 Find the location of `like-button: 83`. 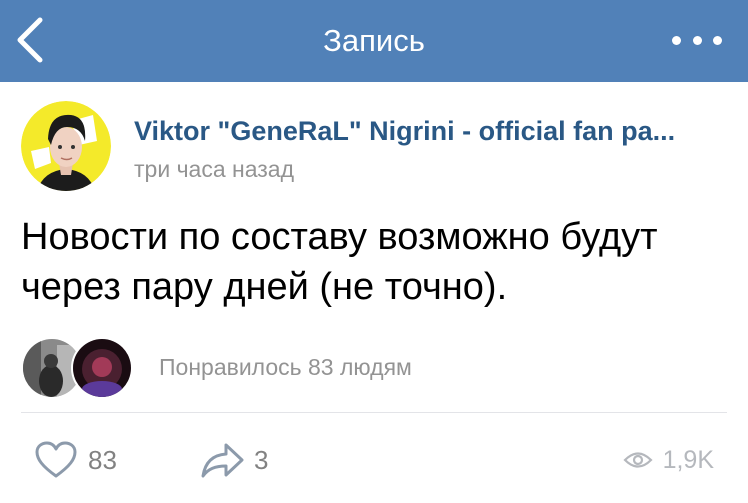

like-button: 83 is located at coordinates (75, 460).